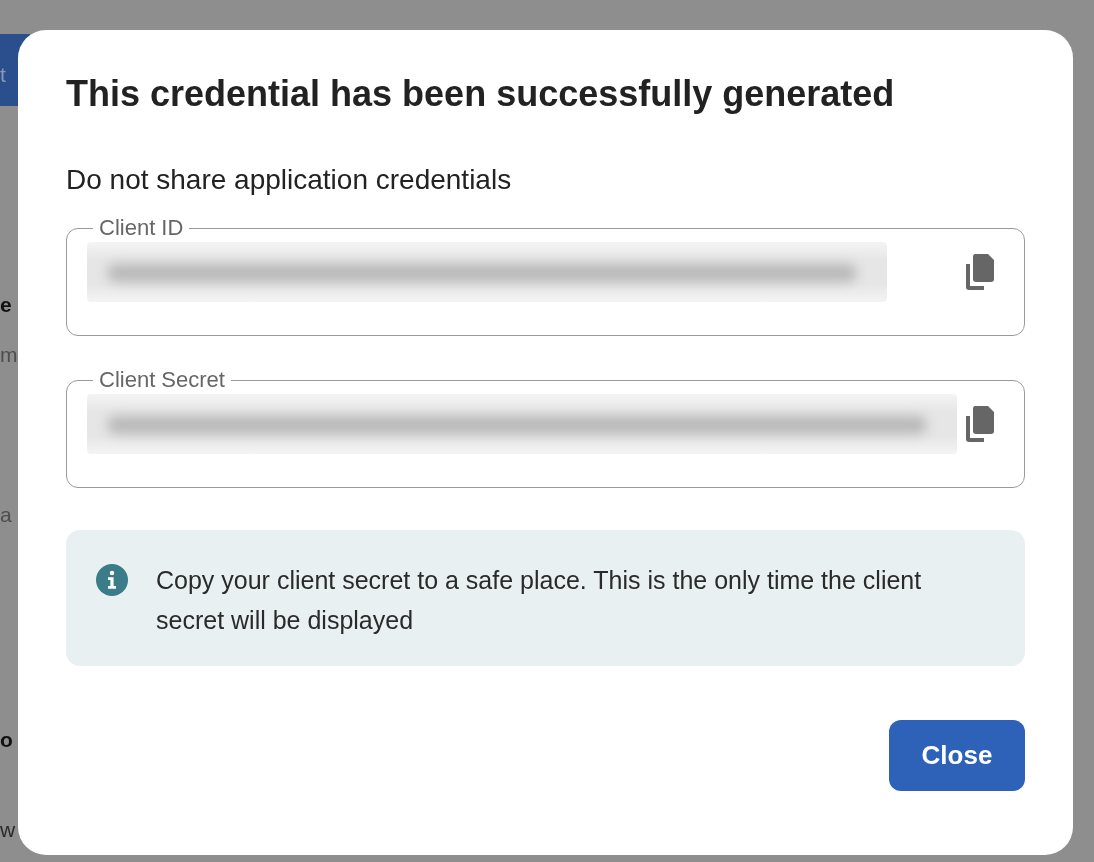 The width and height of the screenshot is (1094, 862). Describe the element at coordinates (9, 355) in the screenshot. I see `page-text-fragment: m` at that location.